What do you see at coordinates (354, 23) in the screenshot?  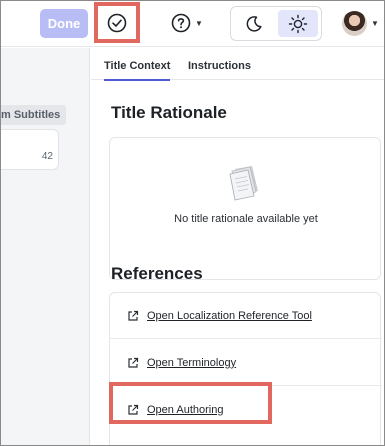 I see `avatar` at bounding box center [354, 23].